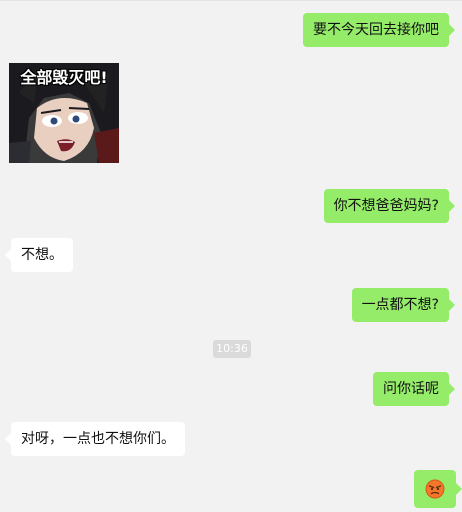 The height and width of the screenshot is (512, 462). What do you see at coordinates (42, 255) in the screenshot?
I see `message-text: 不想。` at bounding box center [42, 255].